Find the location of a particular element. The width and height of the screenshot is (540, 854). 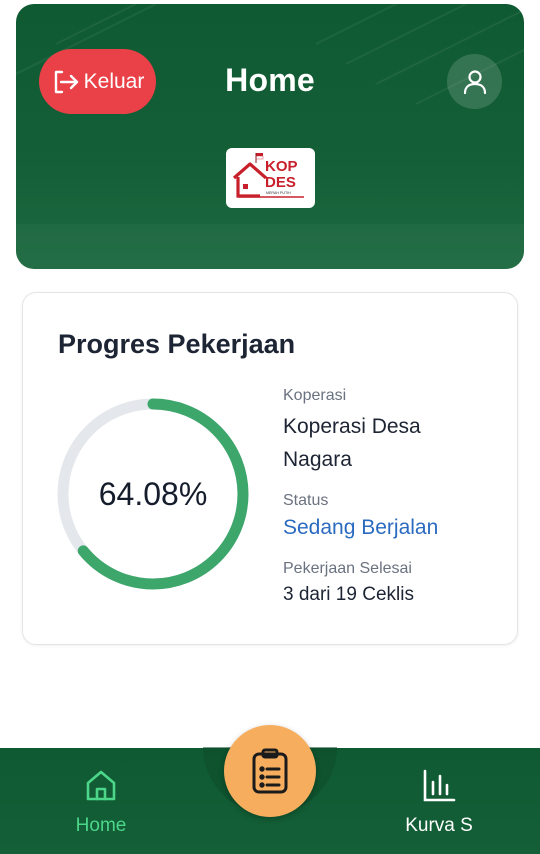

status-label: Status is located at coordinates (306, 500).